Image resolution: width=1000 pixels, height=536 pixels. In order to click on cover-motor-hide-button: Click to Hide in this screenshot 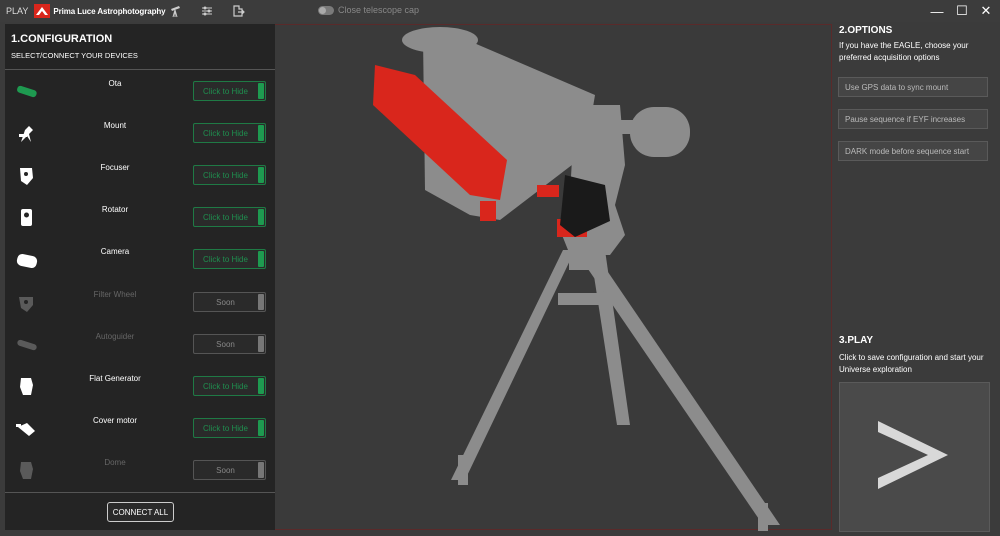, I will do `click(229, 428)`.